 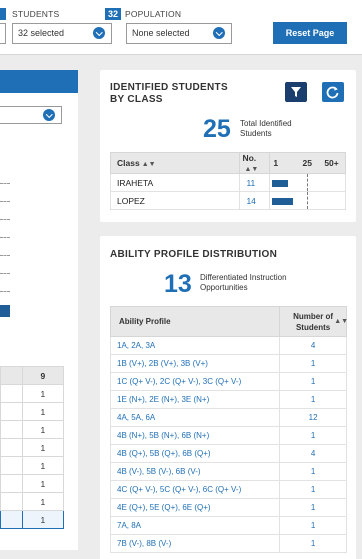 I want to click on left-filter-select, so click(x=3, y=33).